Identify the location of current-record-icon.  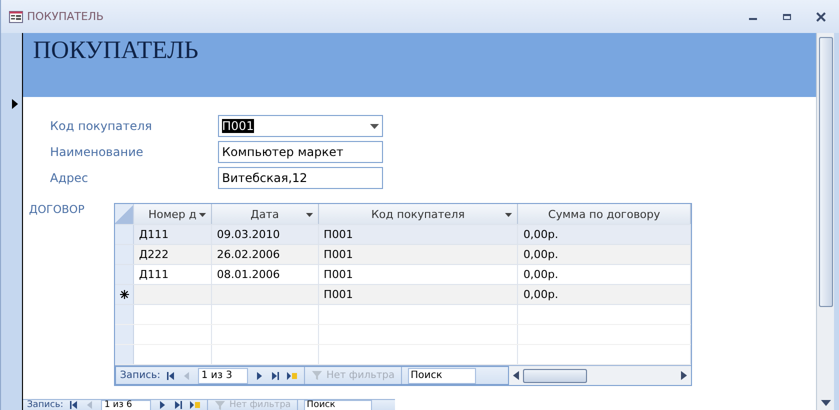
(15, 104).